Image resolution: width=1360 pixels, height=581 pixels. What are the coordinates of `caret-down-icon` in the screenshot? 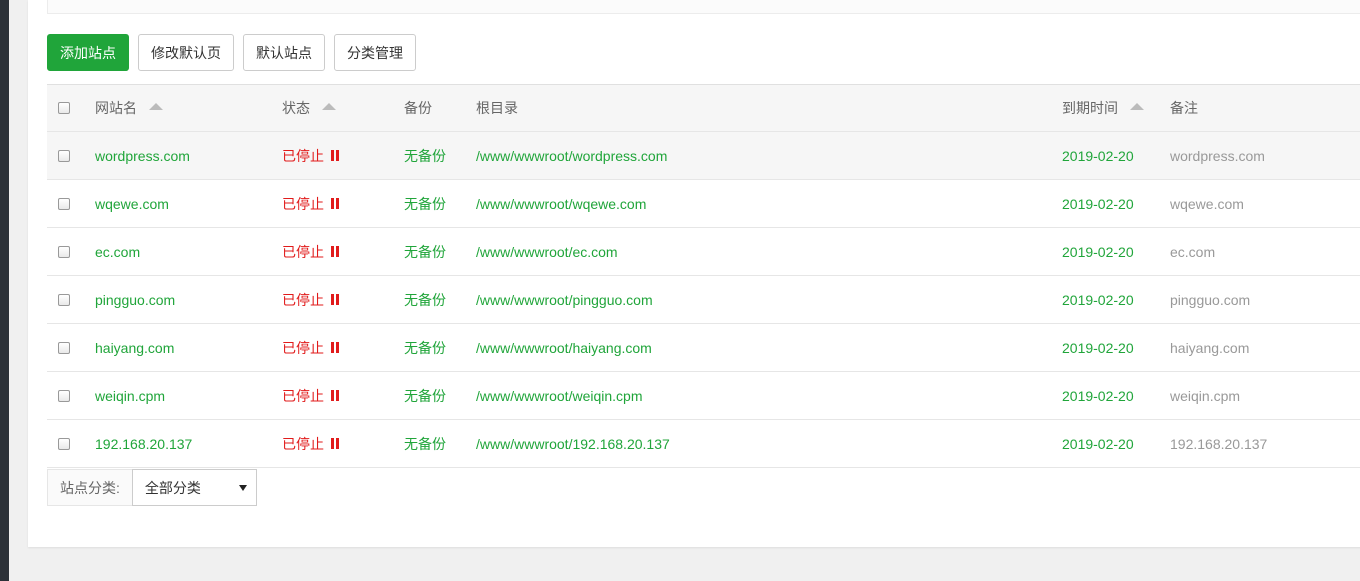 It's located at (242, 487).